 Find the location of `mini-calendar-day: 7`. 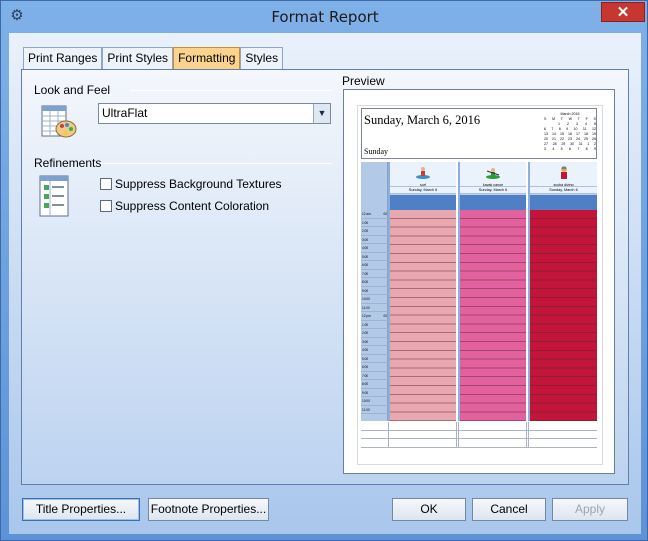

mini-calendar-day: 7 is located at coordinates (578, 149).